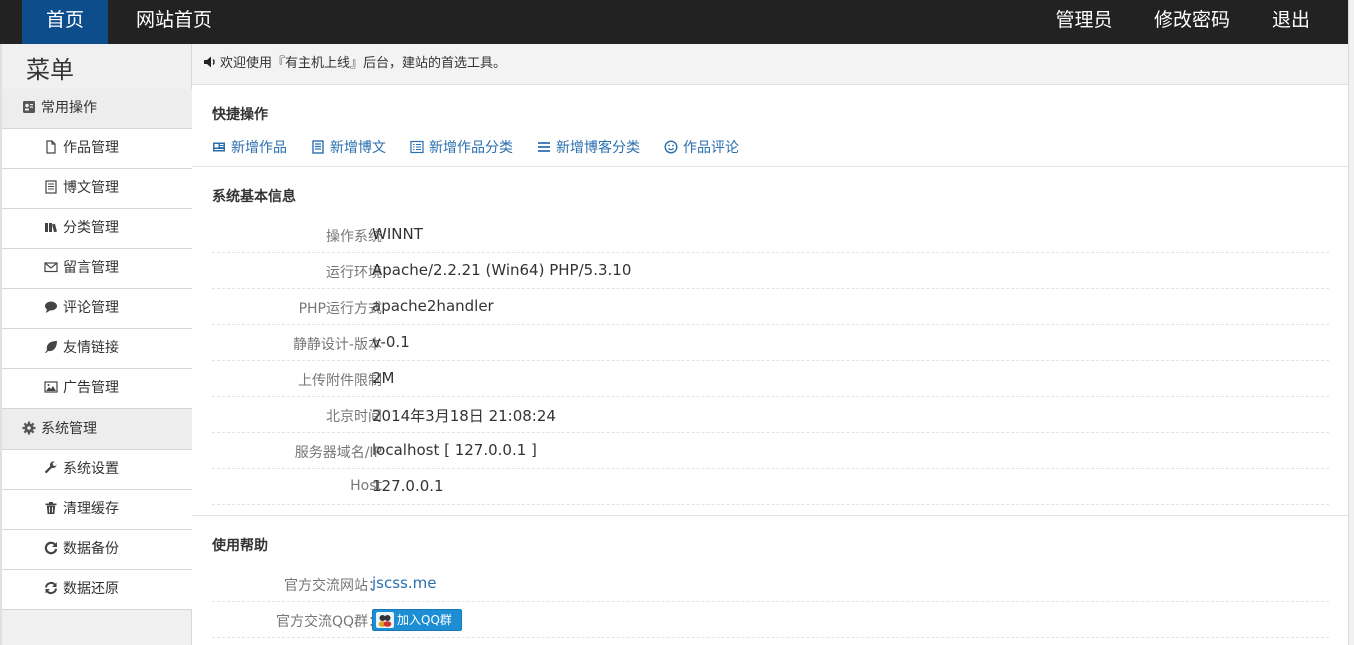 The width and height of the screenshot is (1354, 645). I want to click on info-label: 官方交流QQ群：, so click(328, 622).